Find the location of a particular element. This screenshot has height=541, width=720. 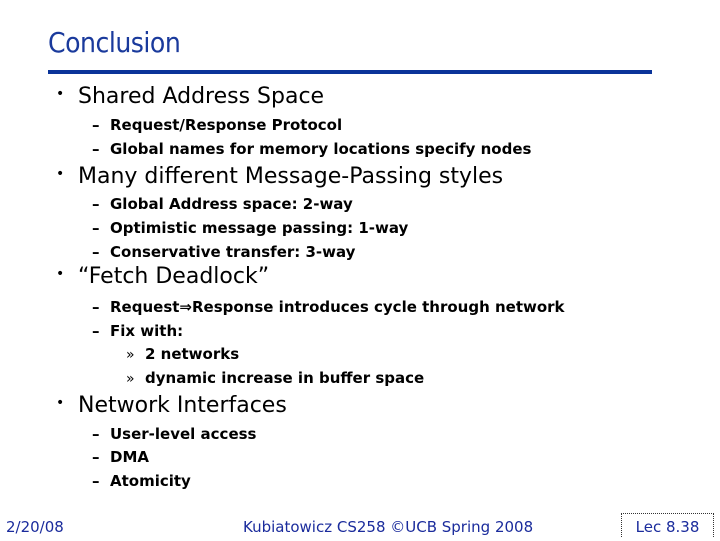

bullet-message-passing: • Many different Message-Passing styles is located at coordinates (279, 176).